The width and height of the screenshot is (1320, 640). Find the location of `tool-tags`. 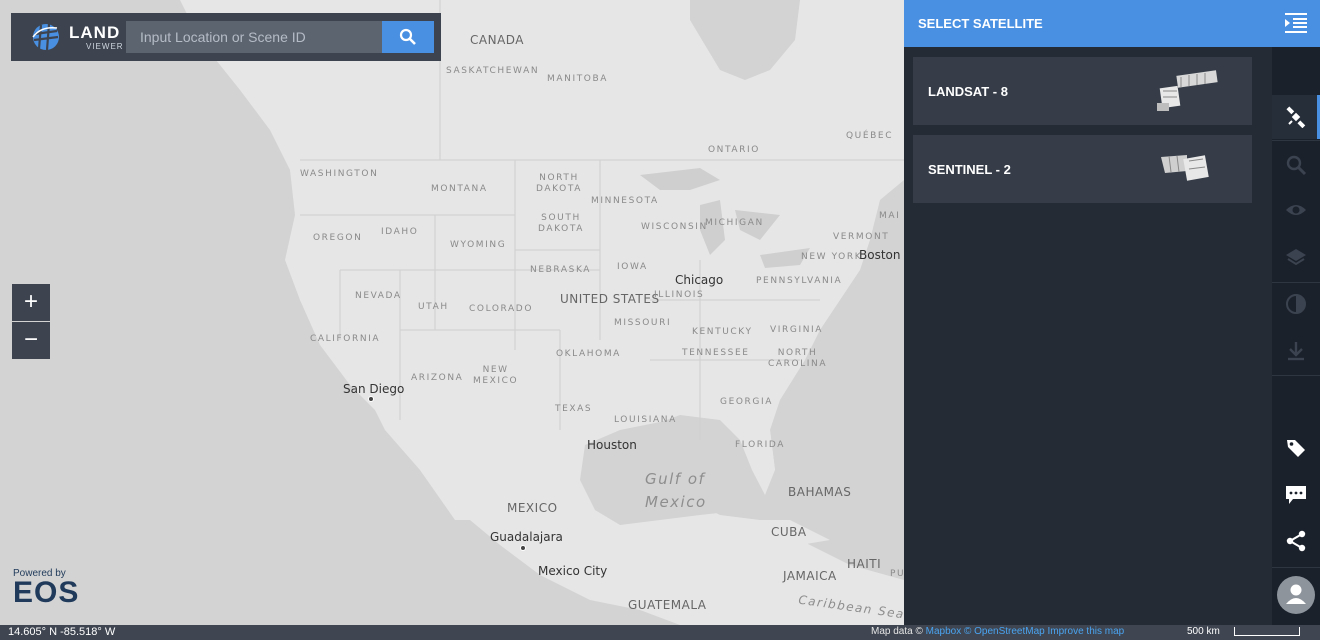

tool-tags is located at coordinates (1296, 448).